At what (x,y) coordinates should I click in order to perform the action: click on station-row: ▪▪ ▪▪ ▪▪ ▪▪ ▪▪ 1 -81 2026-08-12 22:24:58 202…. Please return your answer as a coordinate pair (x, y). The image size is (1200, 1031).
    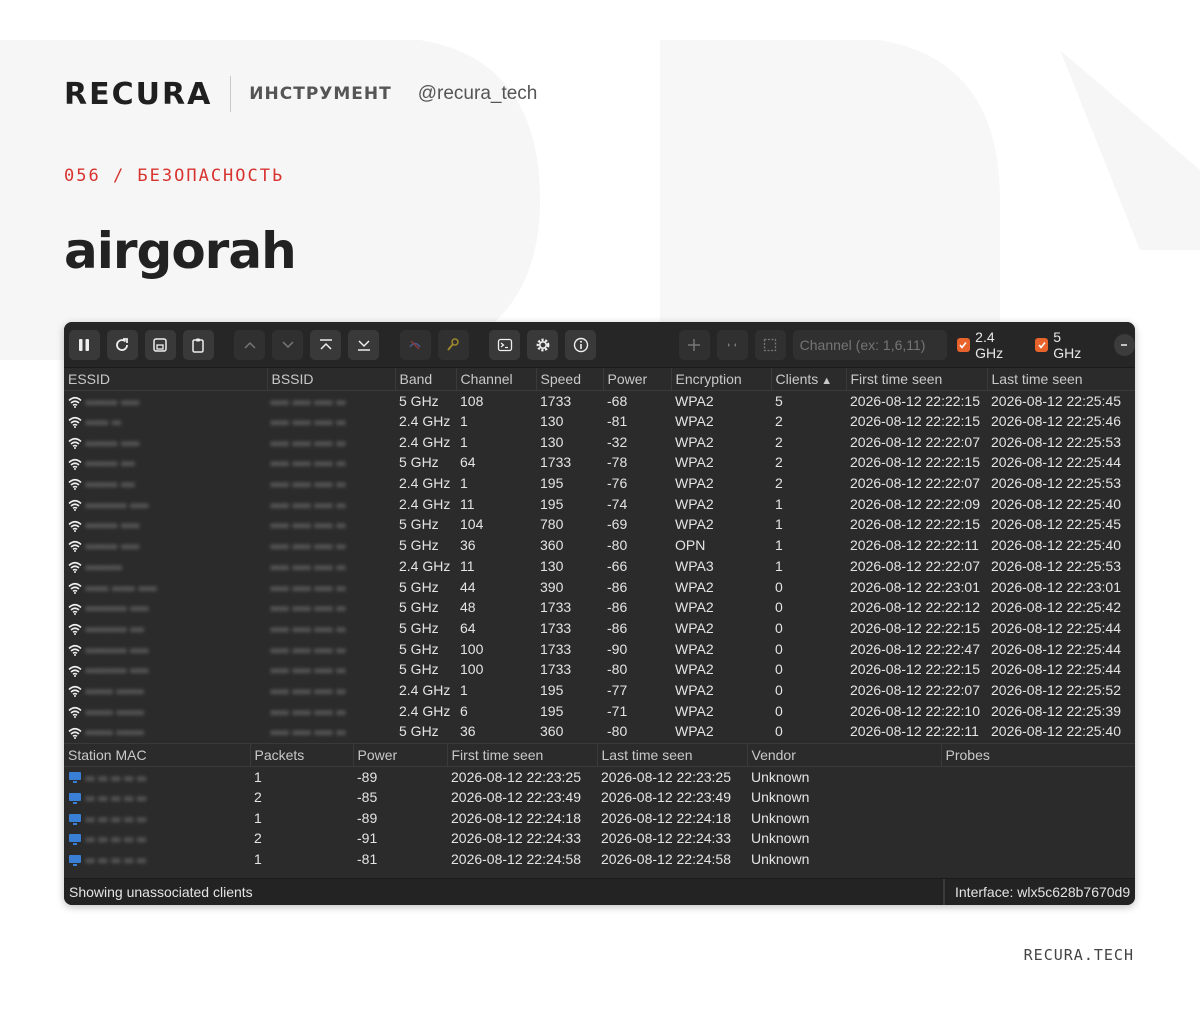
    Looking at the image, I should click on (599, 859).